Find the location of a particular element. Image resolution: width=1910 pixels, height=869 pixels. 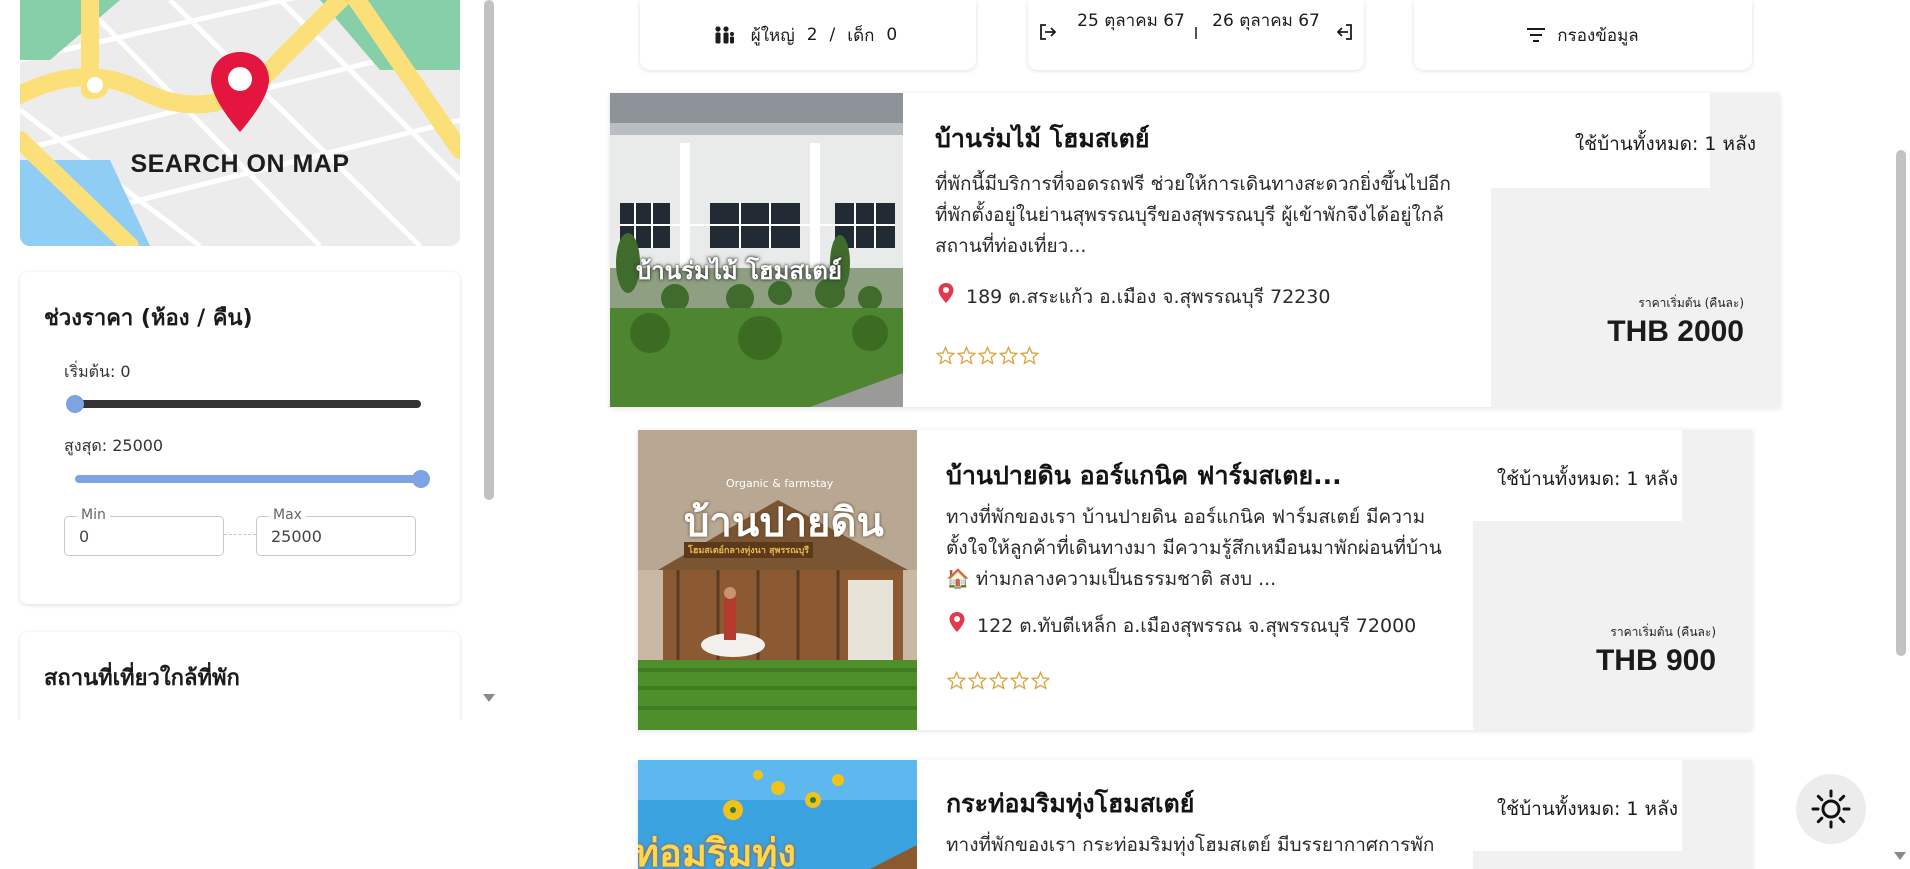

nearby-attractions-card: สถานที่เที่ยวใกล้ที่พัก is located at coordinates (240, 676).